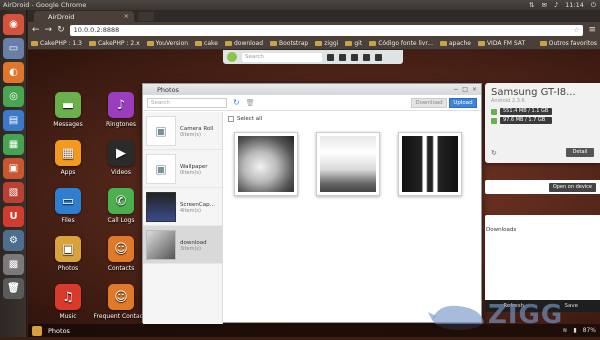  I want to click on album-item: ▣ Wallpaper0item(s), so click(182, 169).